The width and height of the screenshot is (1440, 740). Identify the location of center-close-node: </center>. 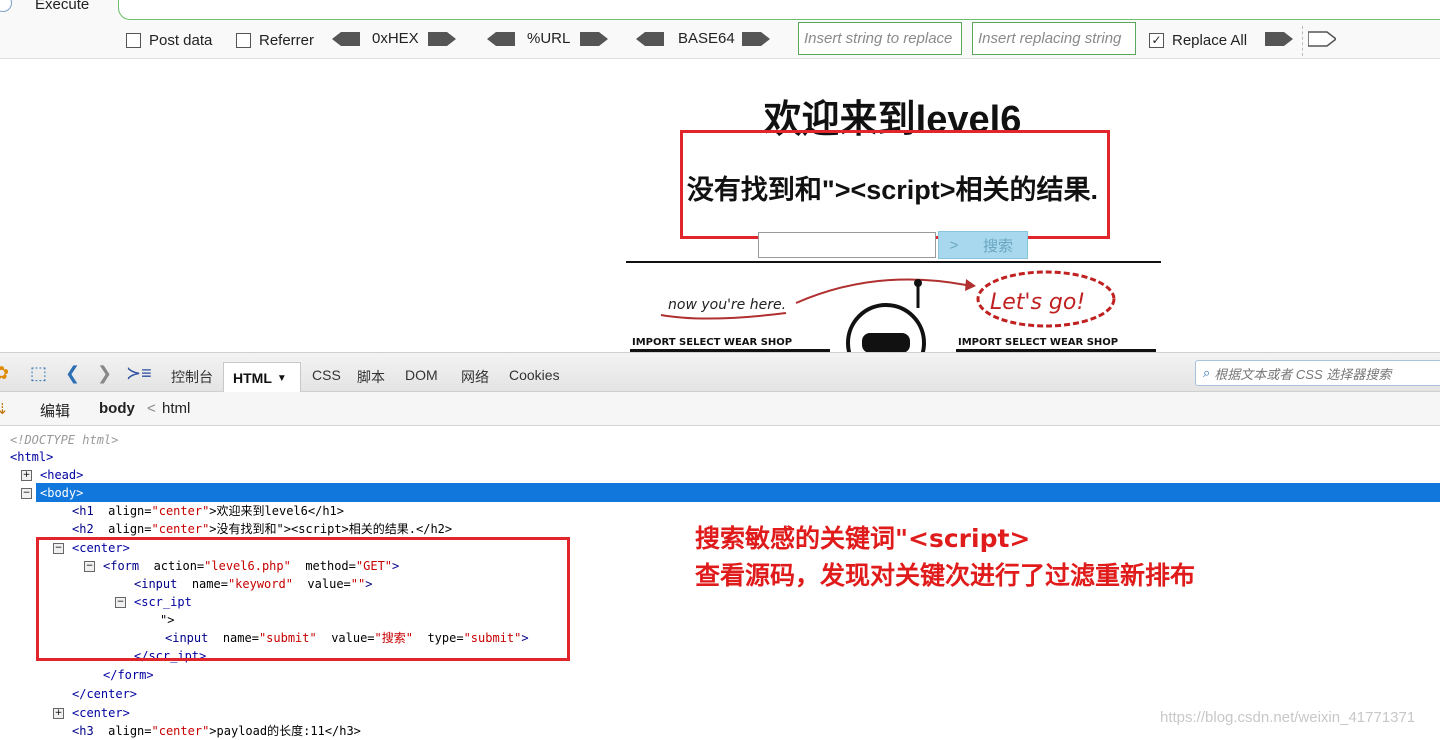
(104, 694).